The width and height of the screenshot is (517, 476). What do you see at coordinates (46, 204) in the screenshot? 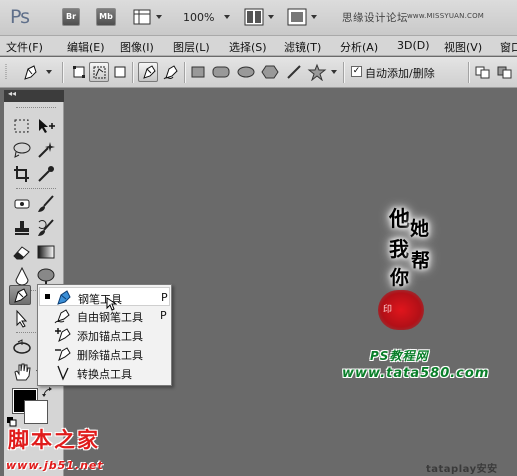
I see `brush-tool-icon` at bounding box center [46, 204].